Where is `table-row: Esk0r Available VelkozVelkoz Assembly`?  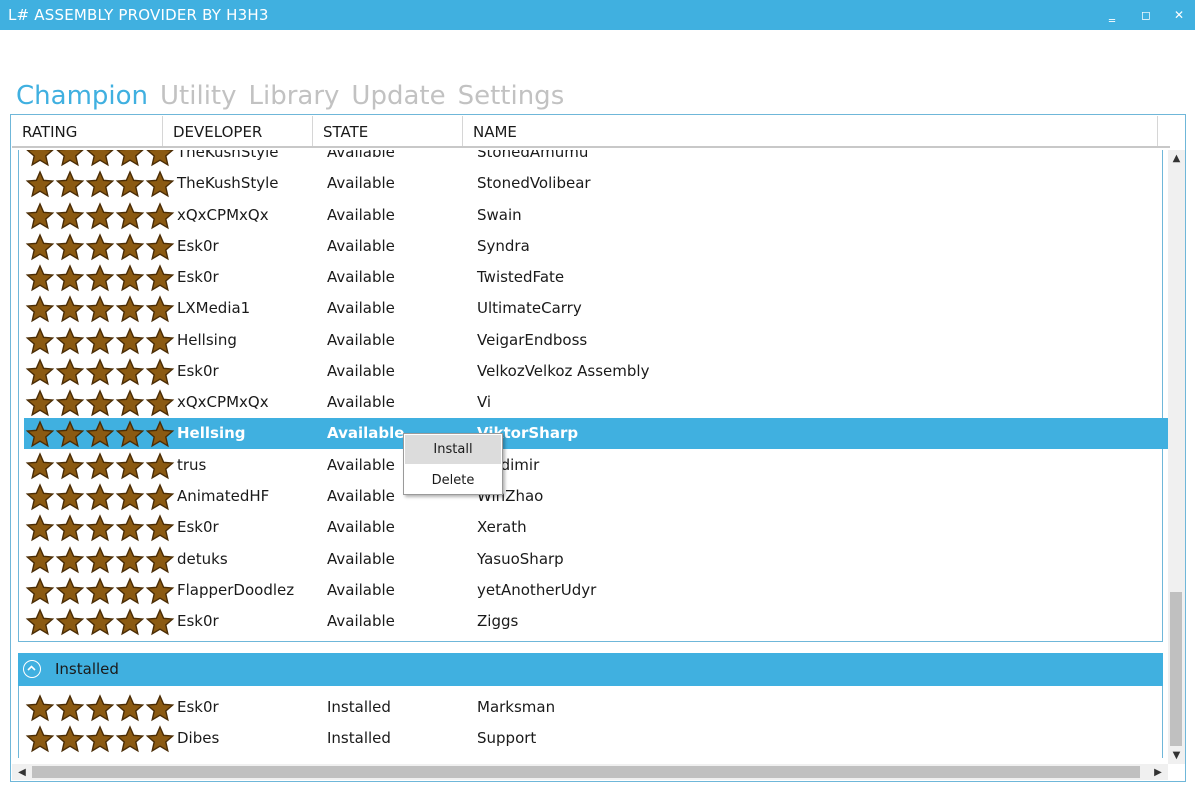
table-row: Esk0r Available VelkozVelkoz Assembly is located at coordinates (596, 371).